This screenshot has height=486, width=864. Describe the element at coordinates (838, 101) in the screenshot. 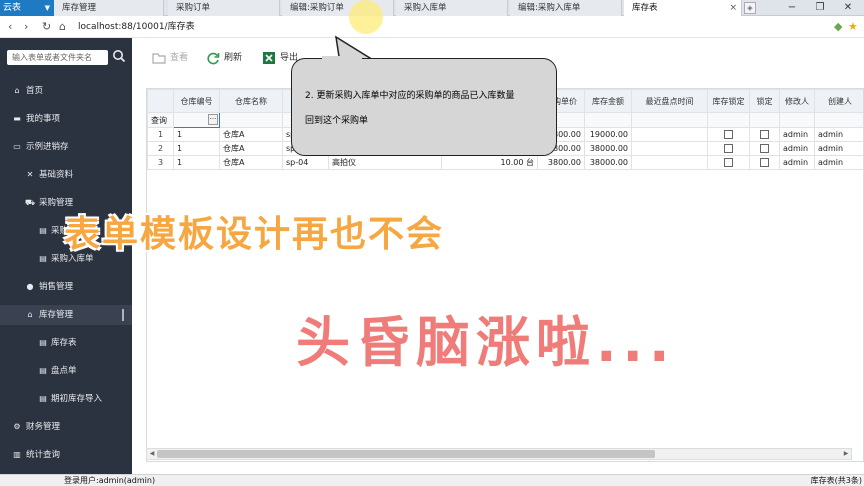

I see `col-header-creator: 创建人` at that location.